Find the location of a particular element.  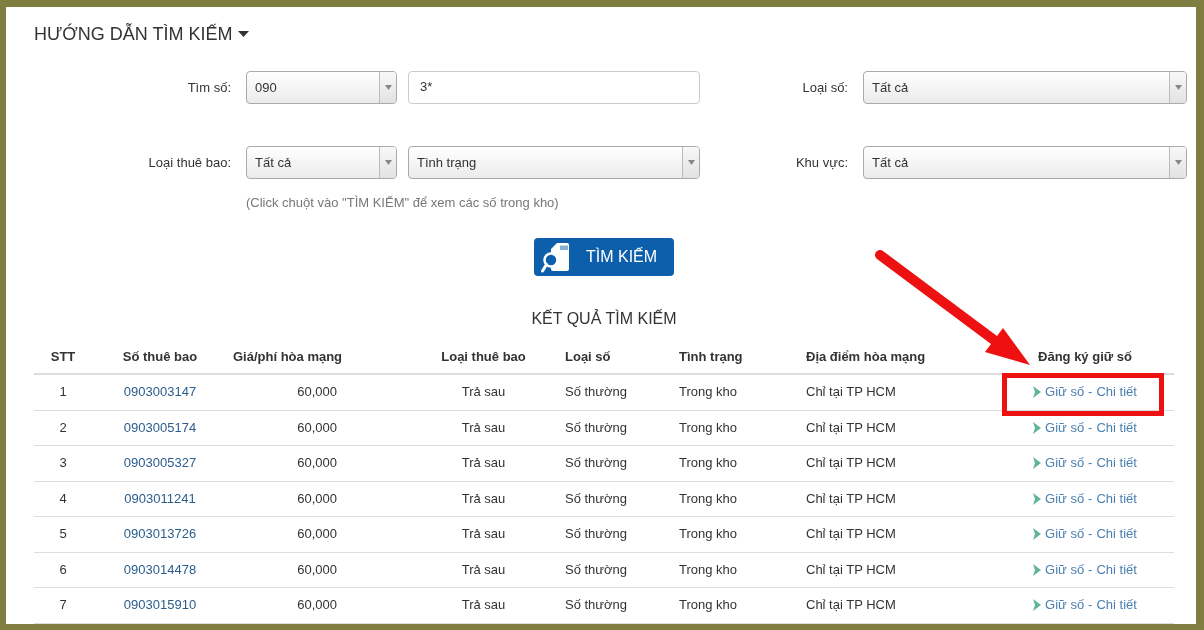

row-number: 3 is located at coordinates (63, 463).